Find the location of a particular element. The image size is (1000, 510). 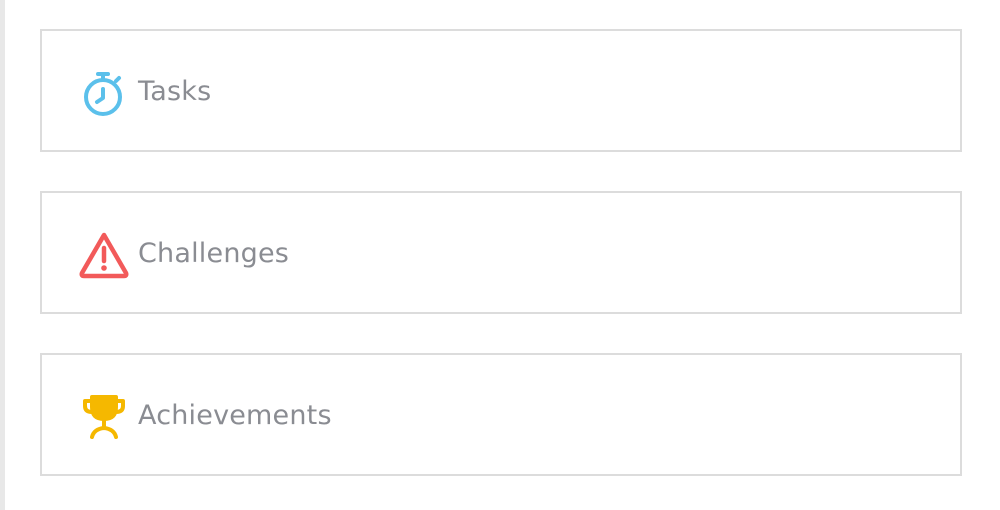

left-divider is located at coordinates (2, 255).